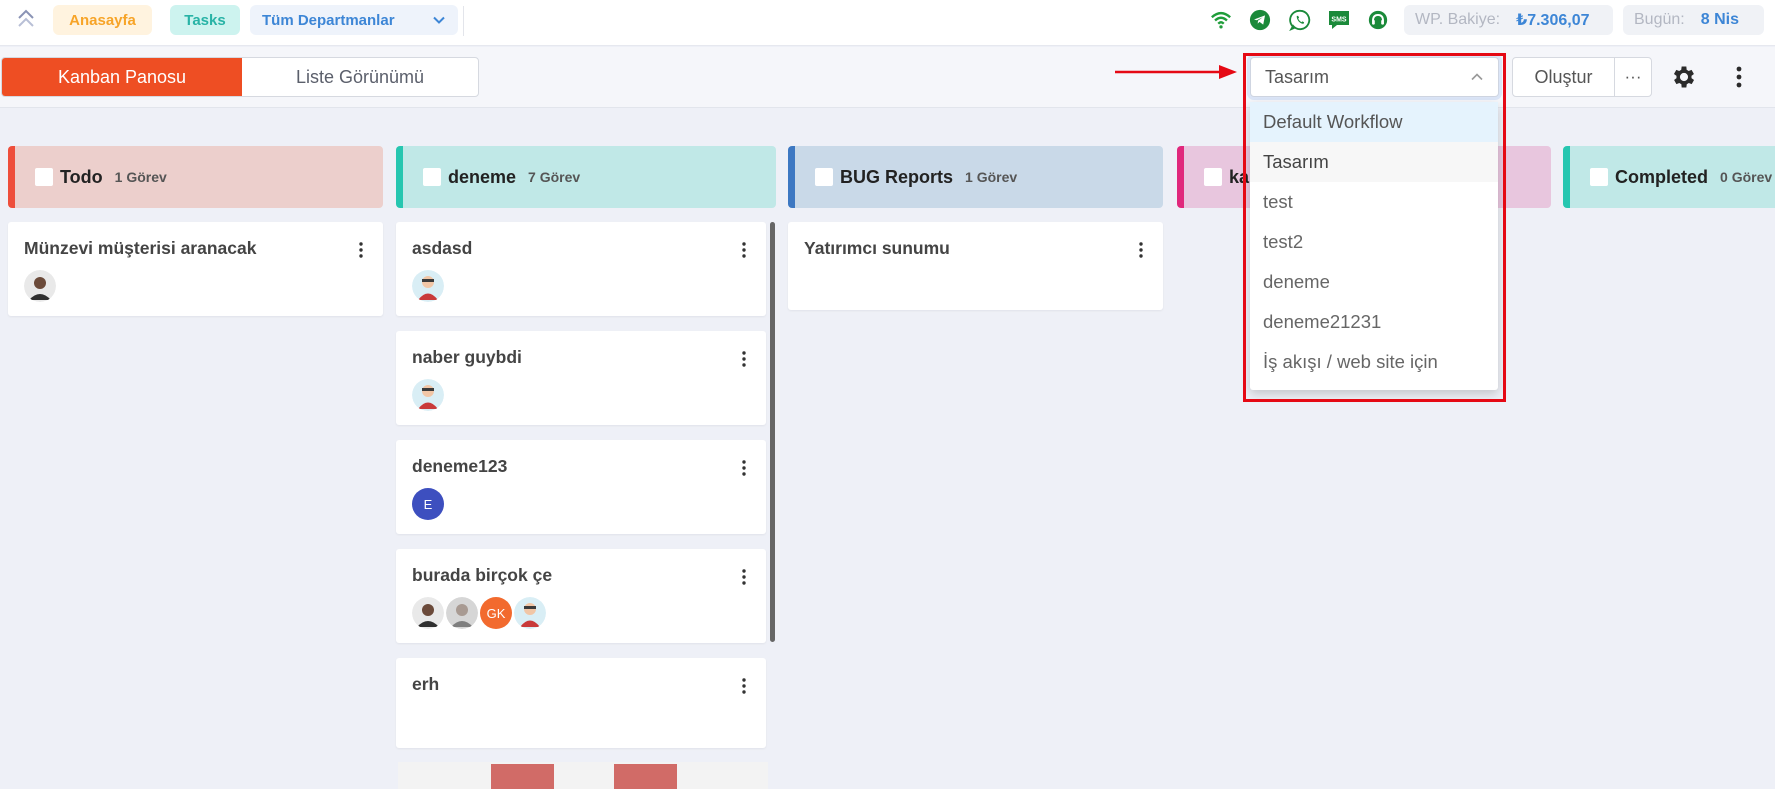 Image resolution: width=1775 pixels, height=789 pixels. What do you see at coordinates (897, 176) in the screenshot?
I see `column-name: BUG Reports` at bounding box center [897, 176].